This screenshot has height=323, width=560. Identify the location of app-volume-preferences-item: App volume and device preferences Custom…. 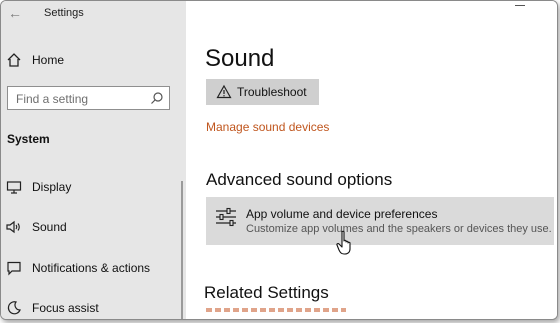
(380, 221).